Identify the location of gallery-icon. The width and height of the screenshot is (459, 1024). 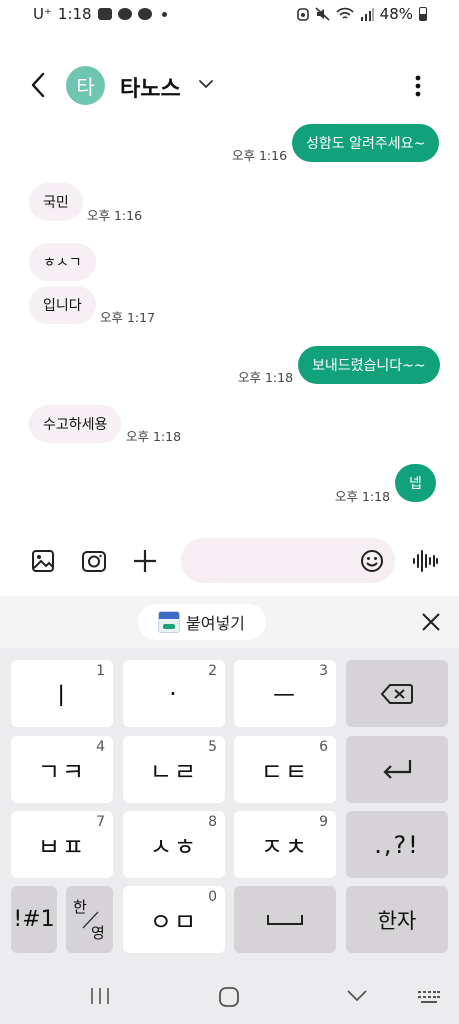
(43, 561).